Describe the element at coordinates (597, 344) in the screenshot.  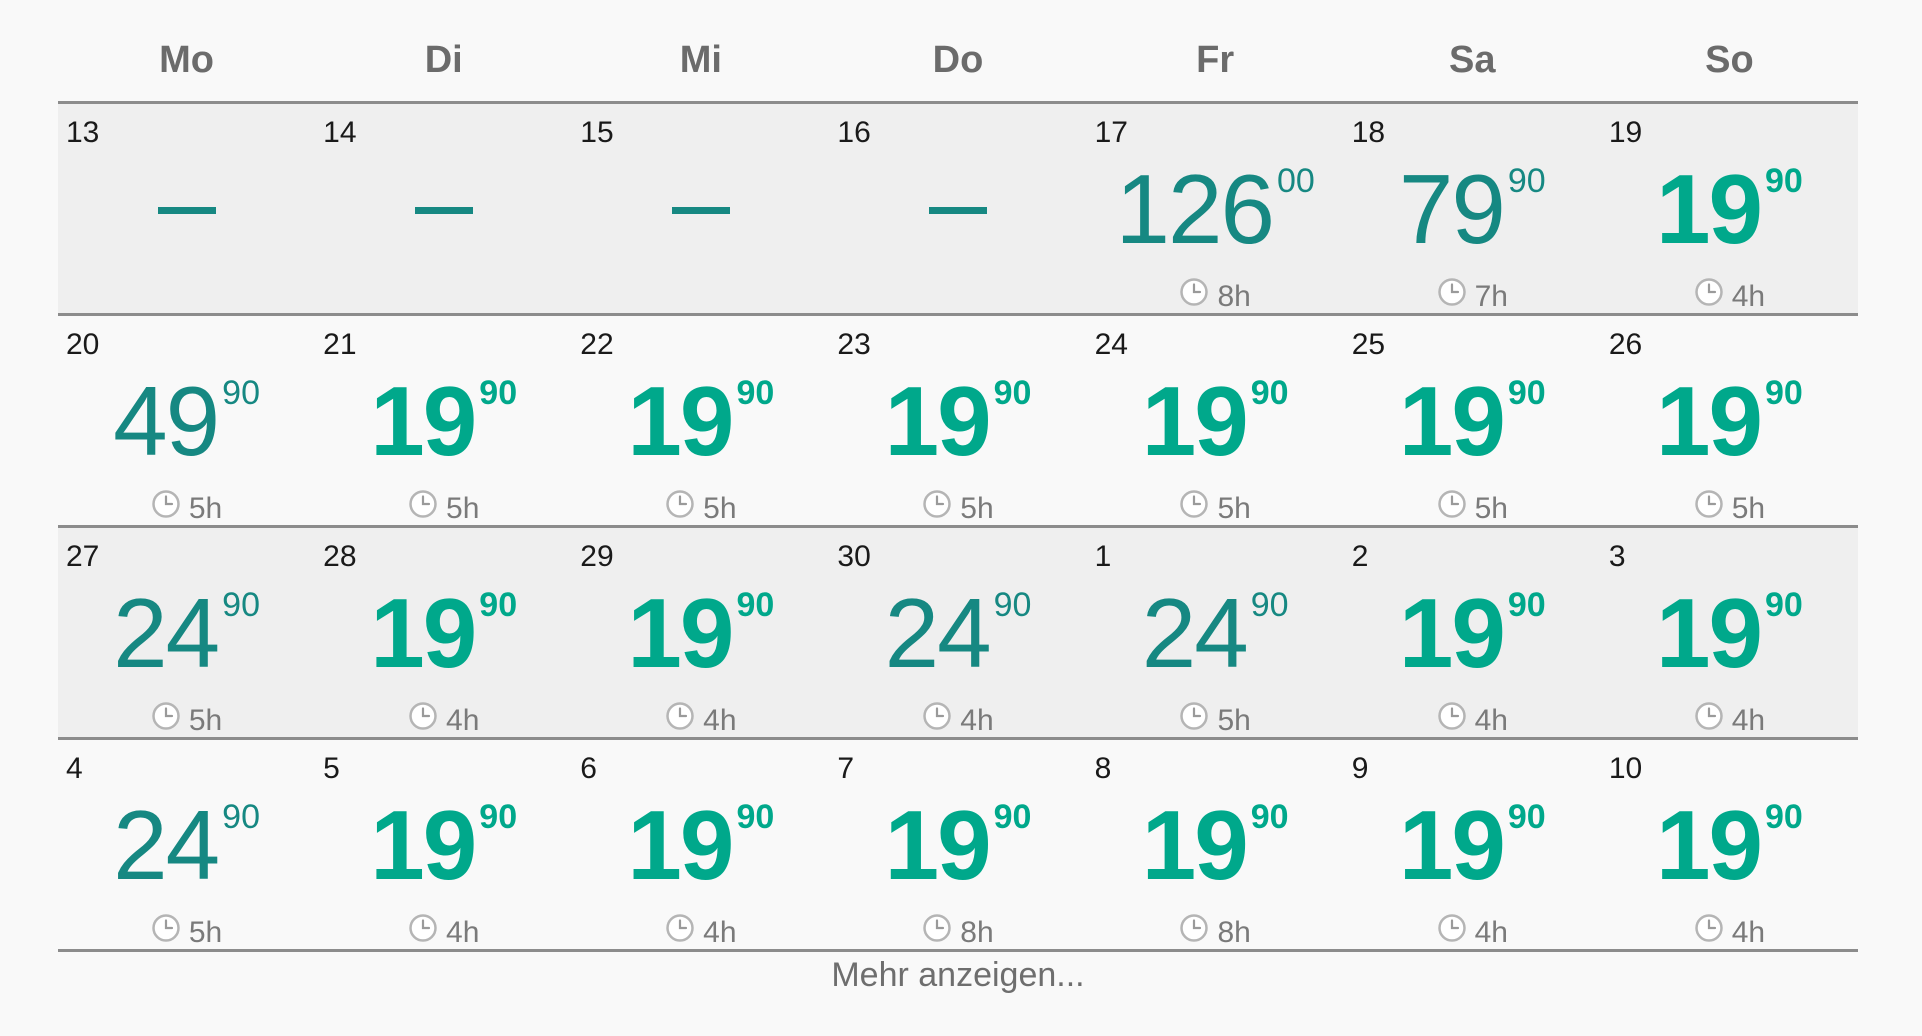
I see `day-number: 22` at that location.